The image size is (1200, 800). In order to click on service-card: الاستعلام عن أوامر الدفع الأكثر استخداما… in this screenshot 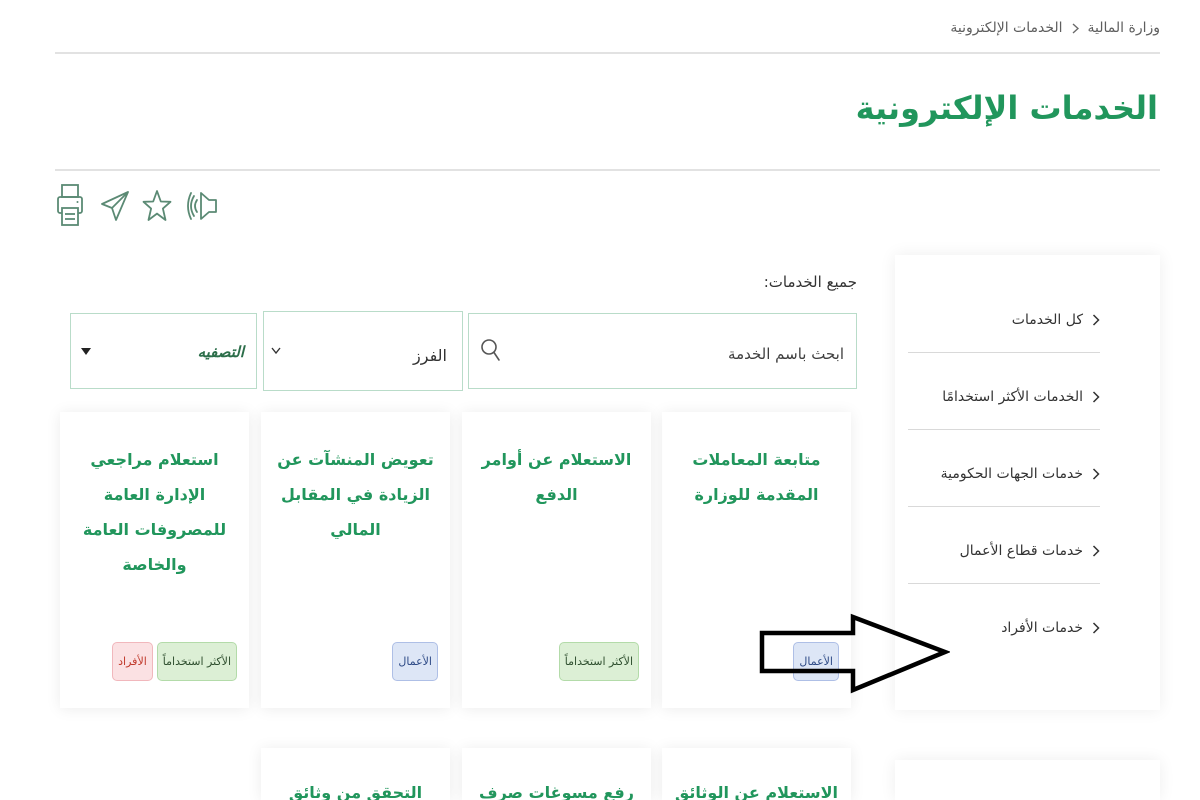, I will do `click(556, 560)`.